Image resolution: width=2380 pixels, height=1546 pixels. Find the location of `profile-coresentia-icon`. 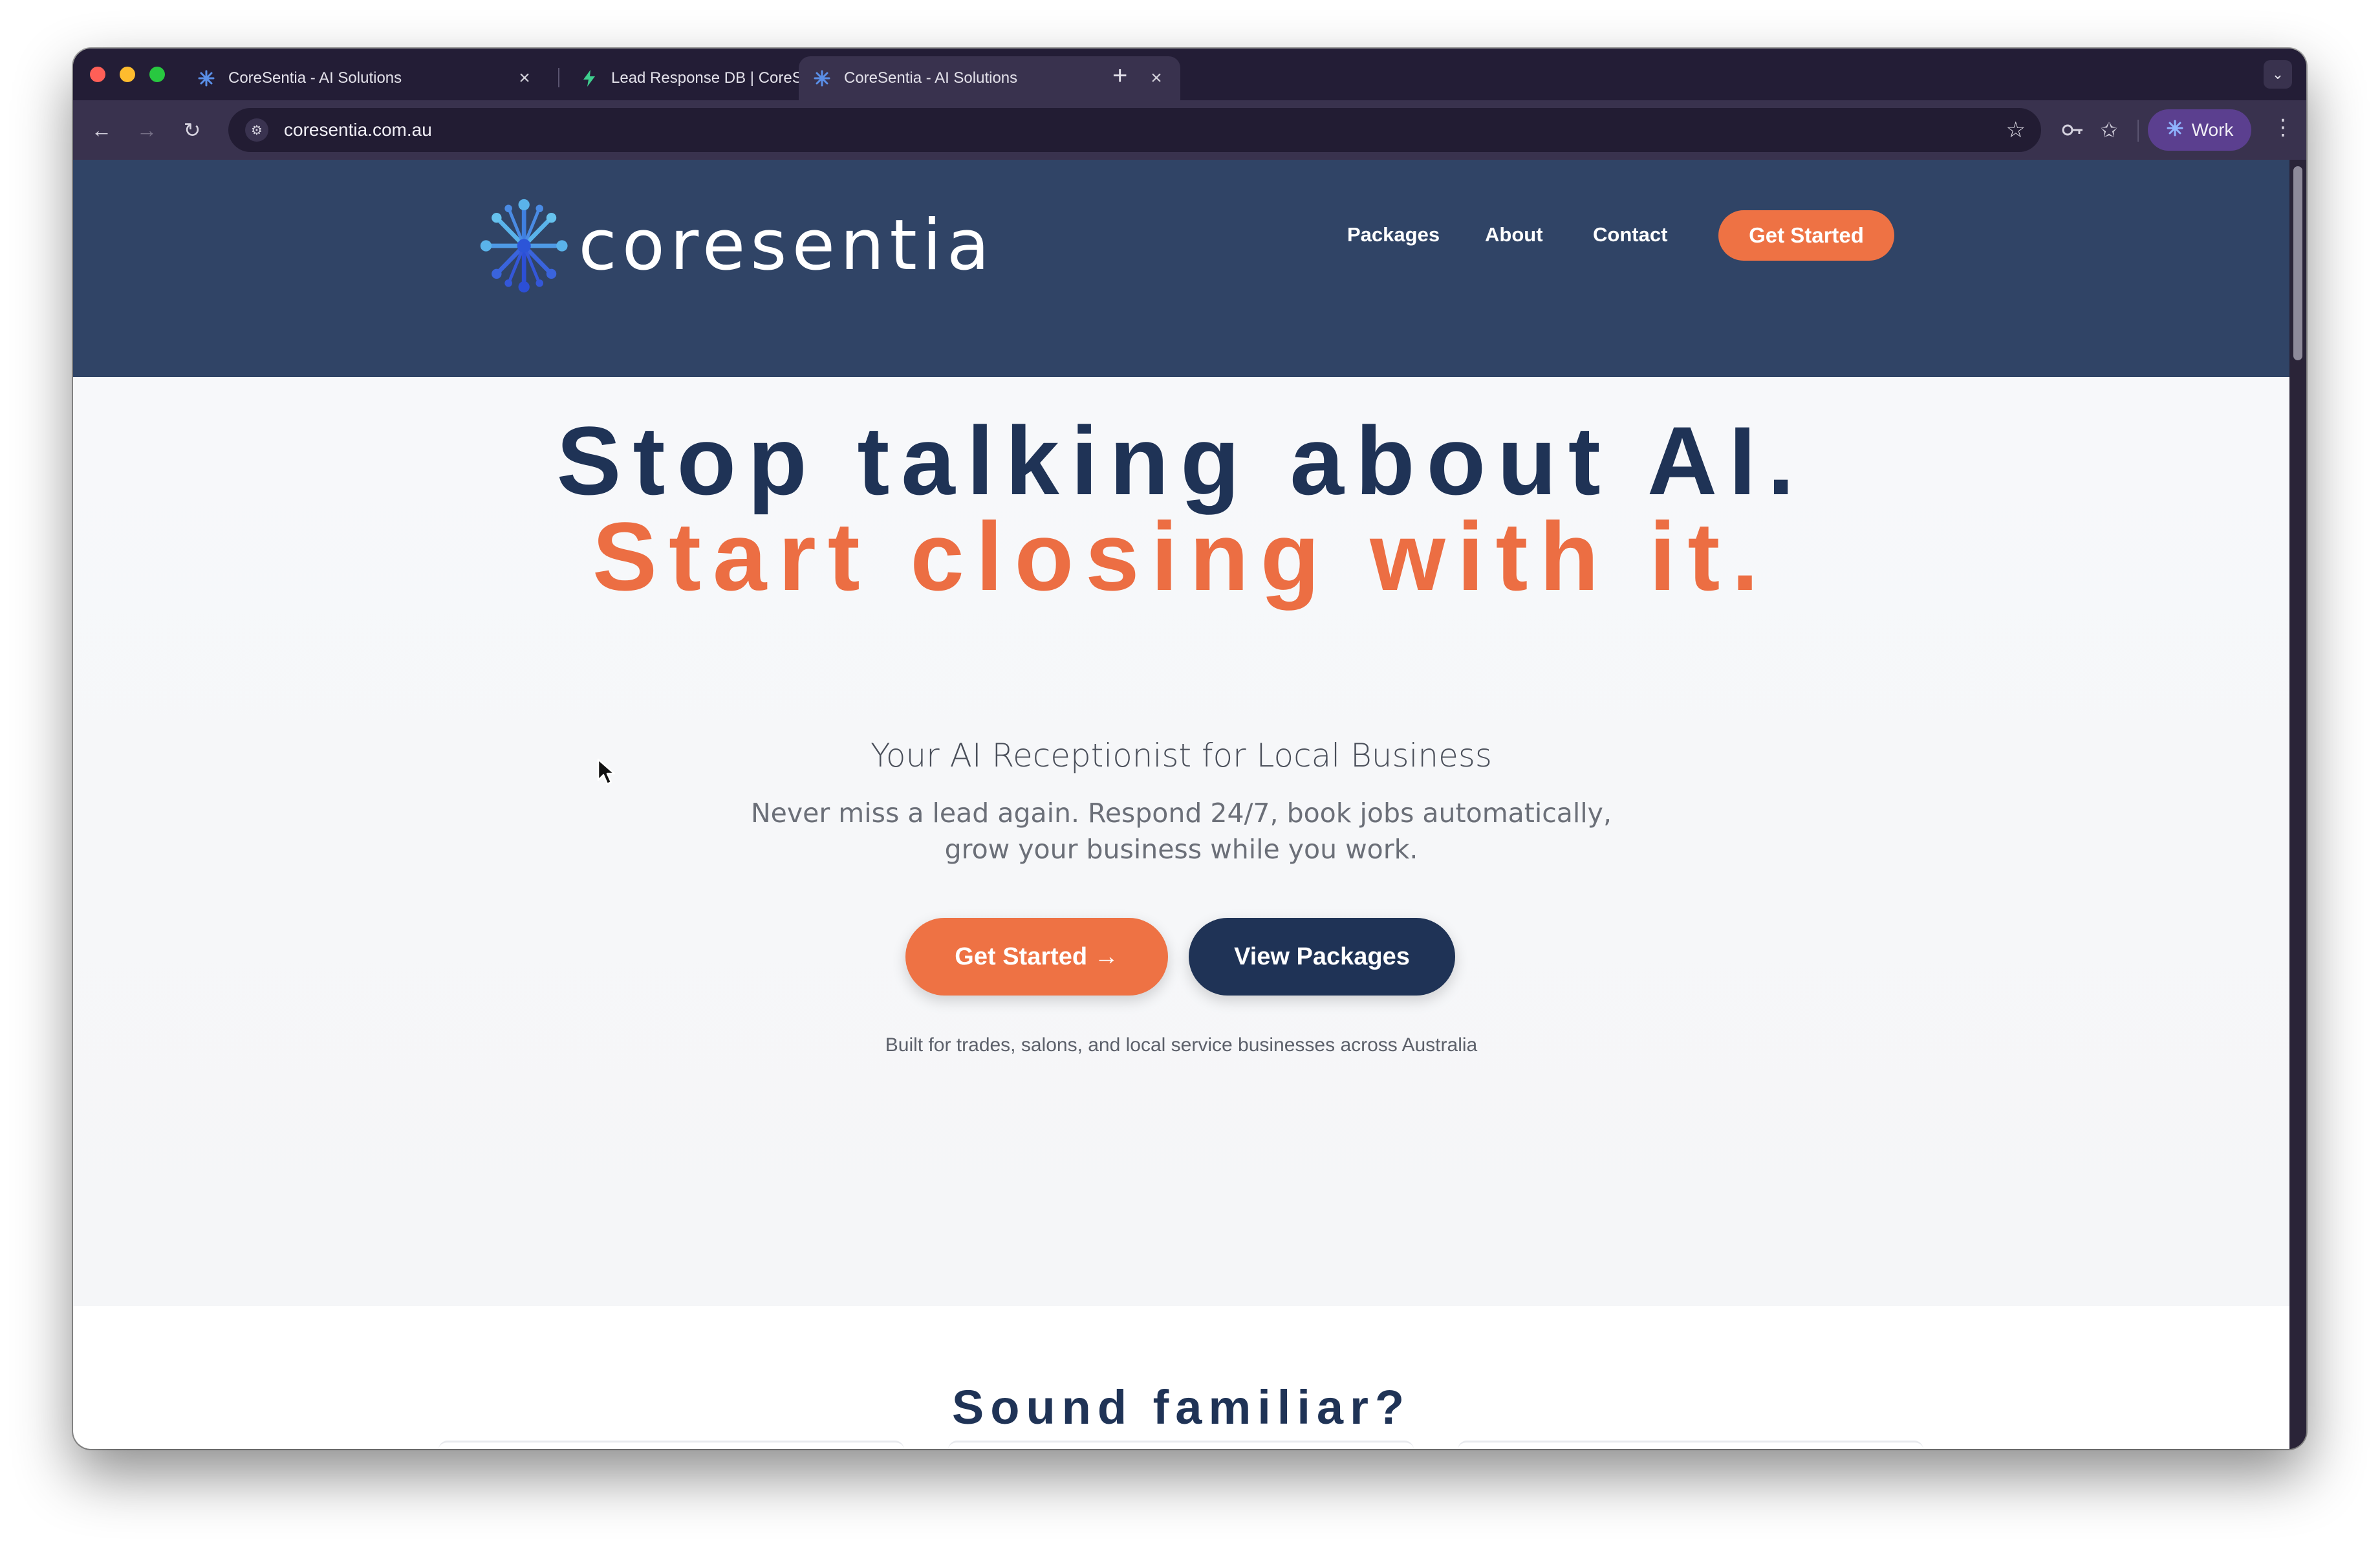

profile-coresentia-icon is located at coordinates (2175, 130).